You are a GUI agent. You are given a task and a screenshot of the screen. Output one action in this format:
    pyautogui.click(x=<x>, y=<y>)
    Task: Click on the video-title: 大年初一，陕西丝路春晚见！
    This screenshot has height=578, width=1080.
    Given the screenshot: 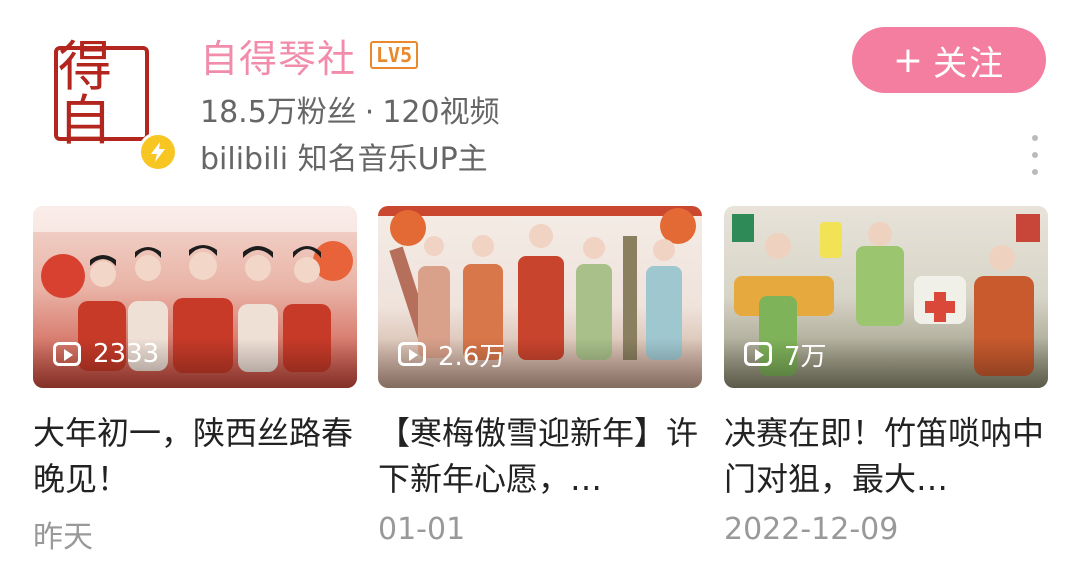 What is the action you would take?
    pyautogui.click(x=193, y=456)
    